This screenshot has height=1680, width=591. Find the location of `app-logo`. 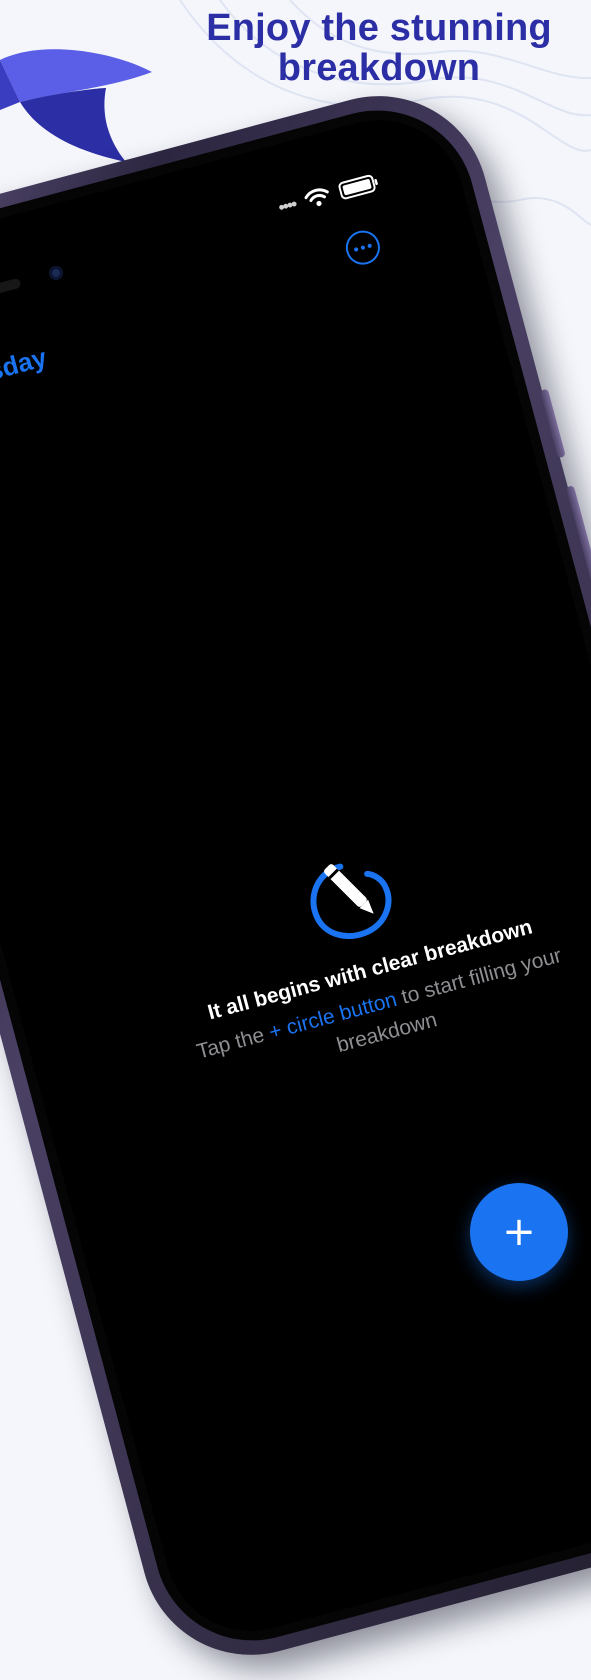

app-logo is located at coordinates (76, 105).